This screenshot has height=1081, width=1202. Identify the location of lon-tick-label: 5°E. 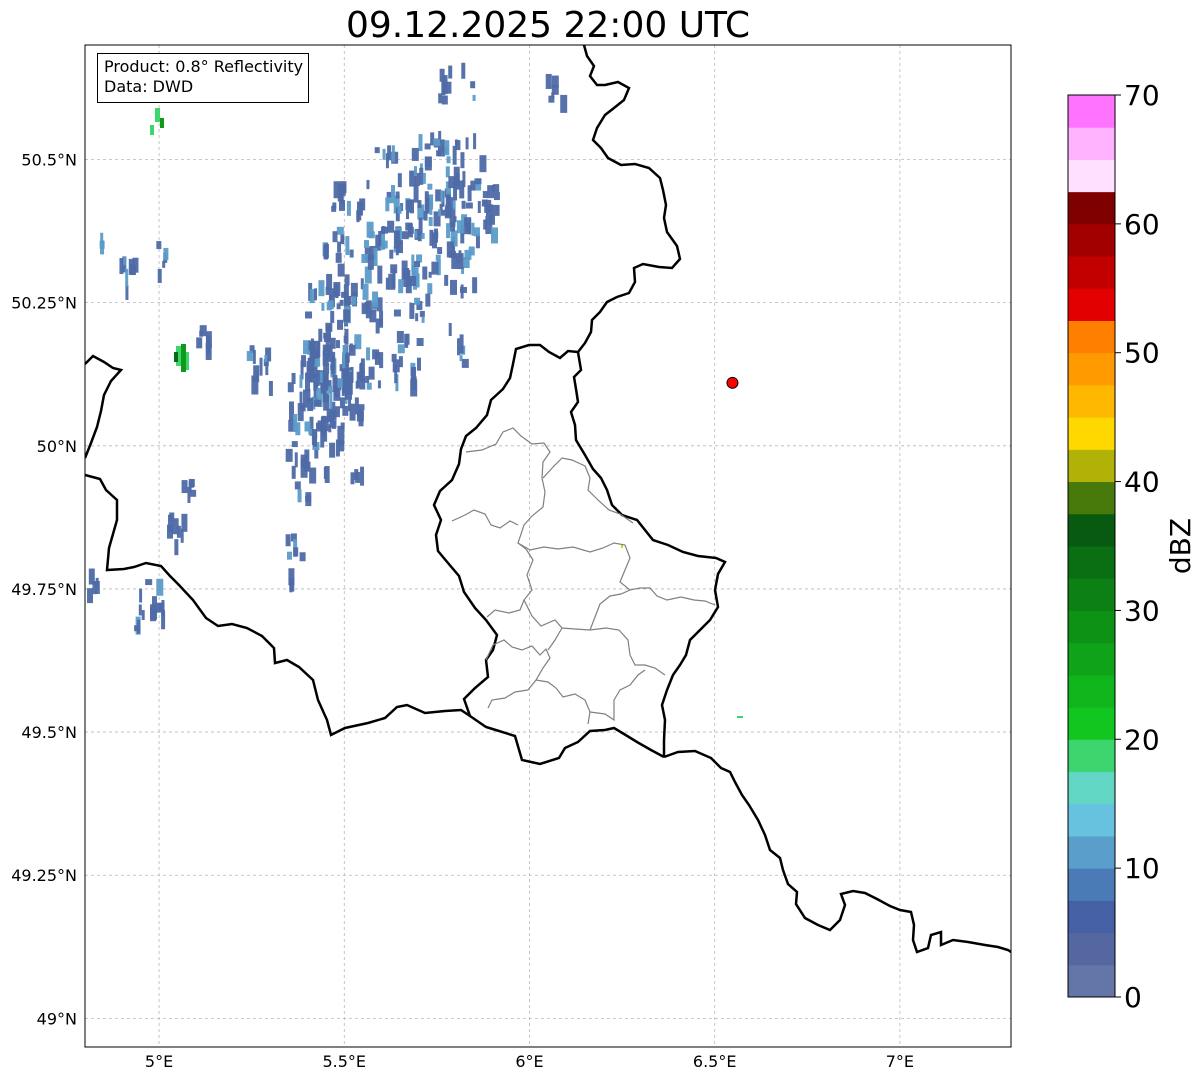
(159, 1061).